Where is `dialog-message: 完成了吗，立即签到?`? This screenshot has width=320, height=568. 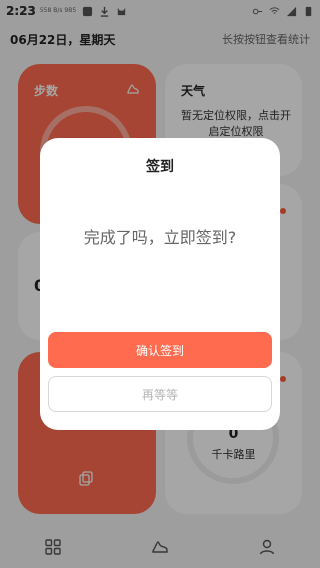
dialog-message: 完成了吗，立即签到? is located at coordinates (160, 237).